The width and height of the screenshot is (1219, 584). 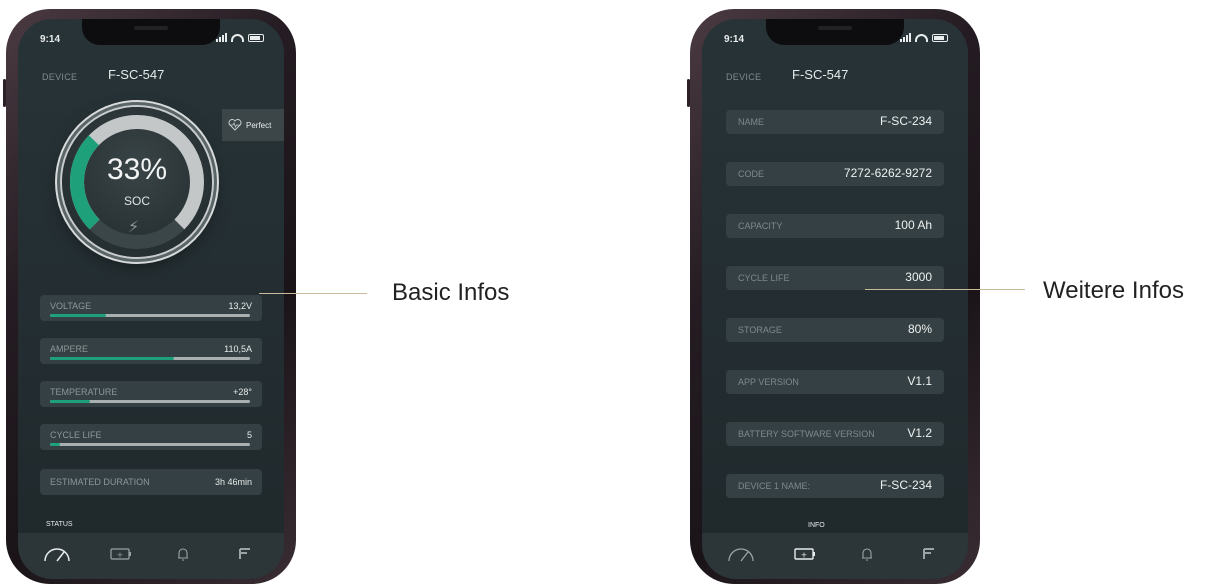 I want to click on row-value: 3000, so click(x=918, y=277).